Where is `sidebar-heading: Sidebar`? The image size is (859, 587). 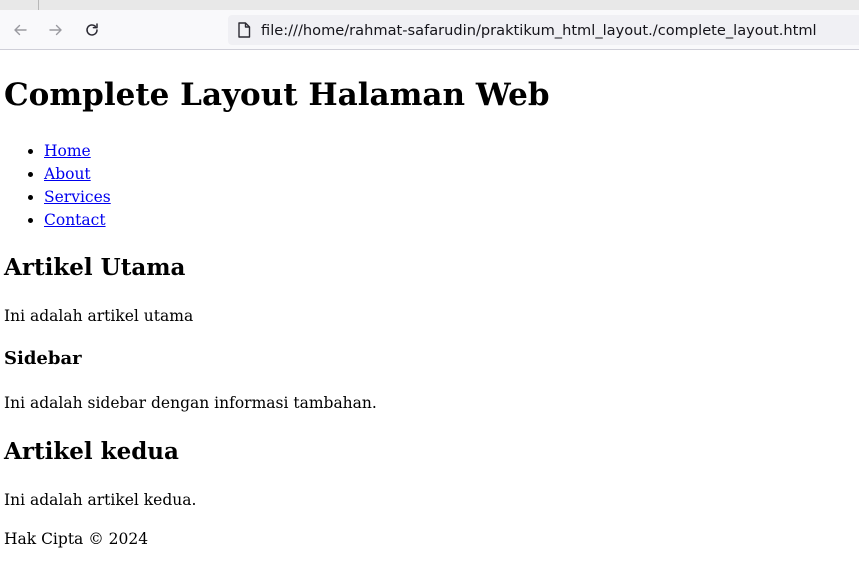
sidebar-heading: Sidebar is located at coordinates (43, 358).